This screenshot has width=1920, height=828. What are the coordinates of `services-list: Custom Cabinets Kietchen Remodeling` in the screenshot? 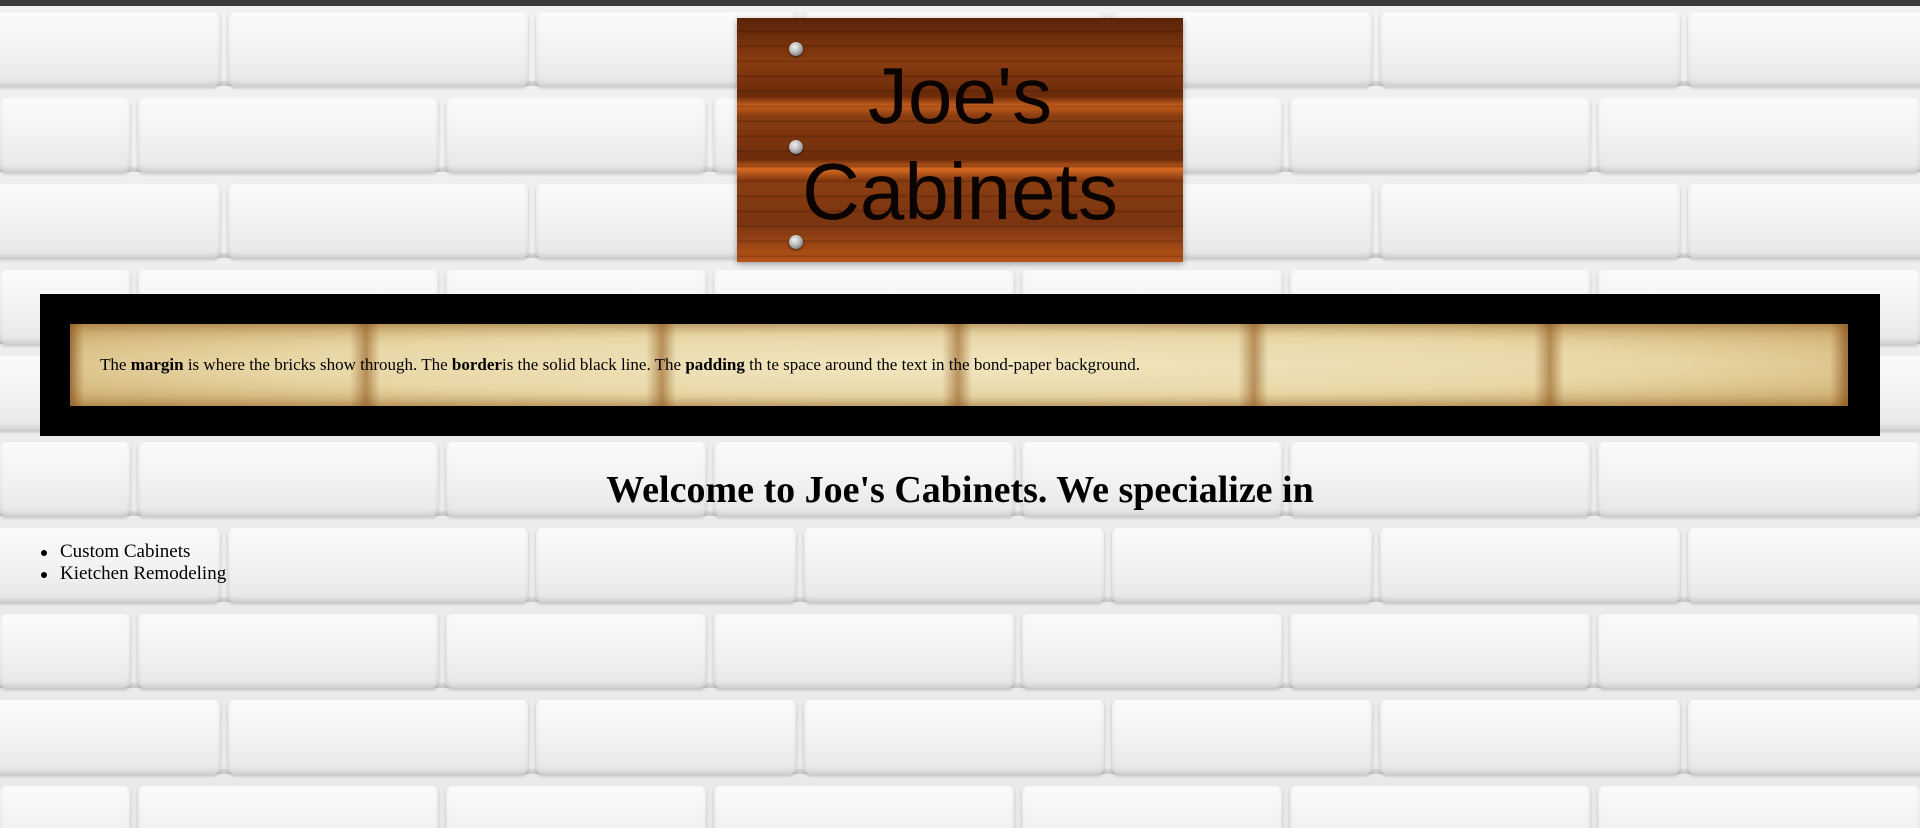 It's located at (133, 563).